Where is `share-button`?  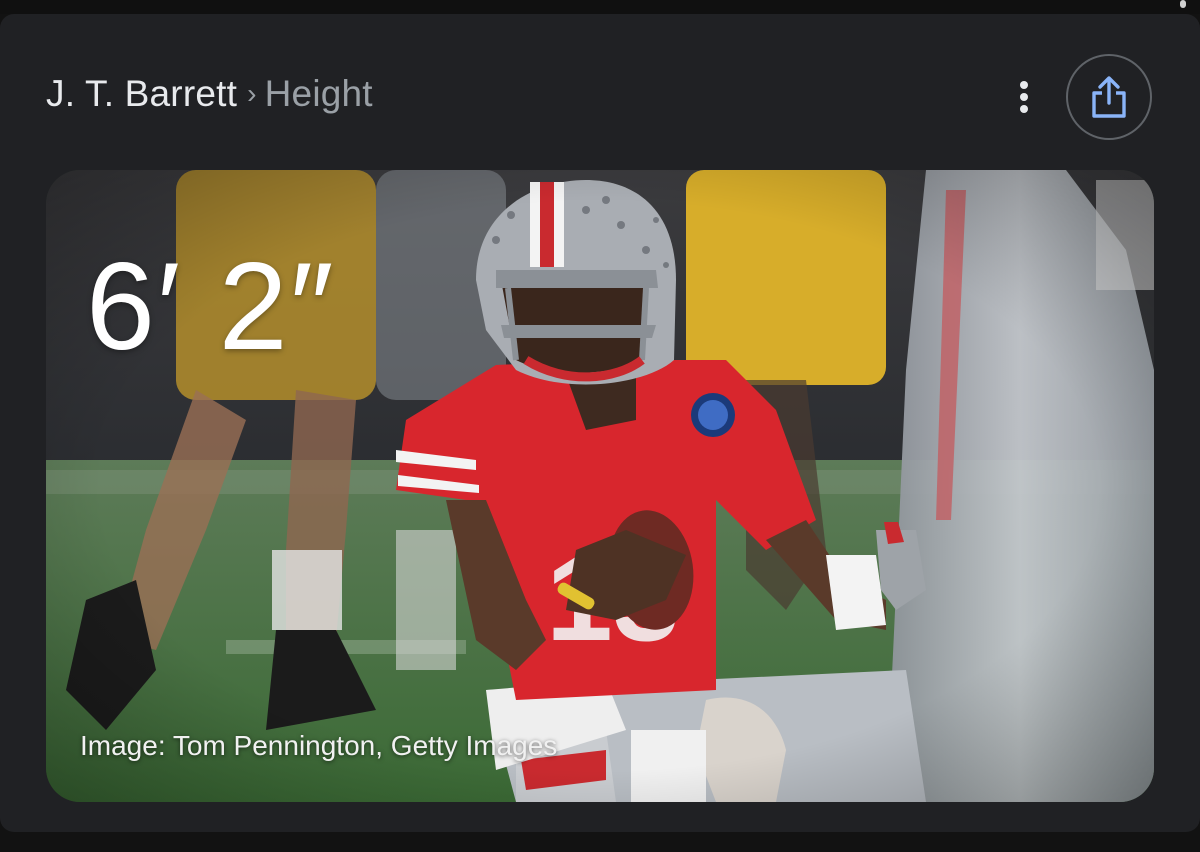
share-button is located at coordinates (1109, 97).